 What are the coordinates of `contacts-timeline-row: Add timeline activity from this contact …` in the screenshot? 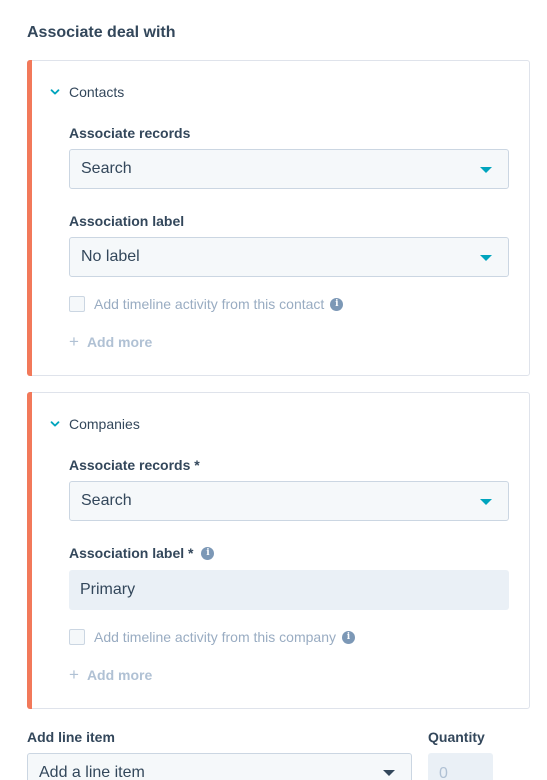 It's located at (206, 304).